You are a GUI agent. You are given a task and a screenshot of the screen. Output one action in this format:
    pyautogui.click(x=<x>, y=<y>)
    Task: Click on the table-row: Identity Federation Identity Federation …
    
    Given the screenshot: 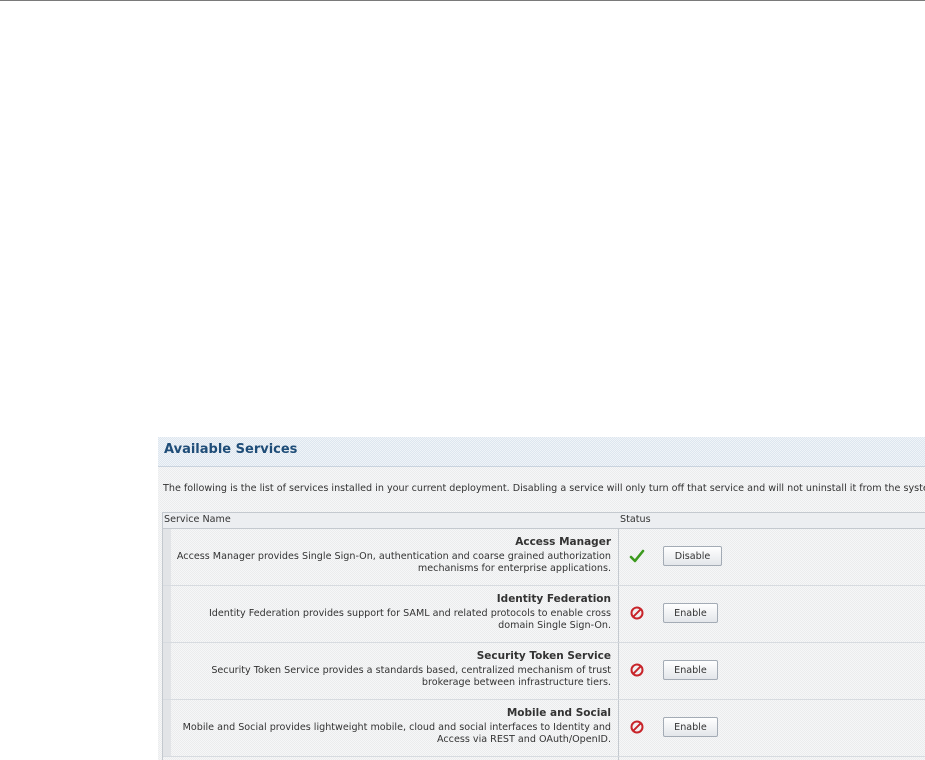 What is the action you would take?
    pyautogui.click(x=544, y=614)
    